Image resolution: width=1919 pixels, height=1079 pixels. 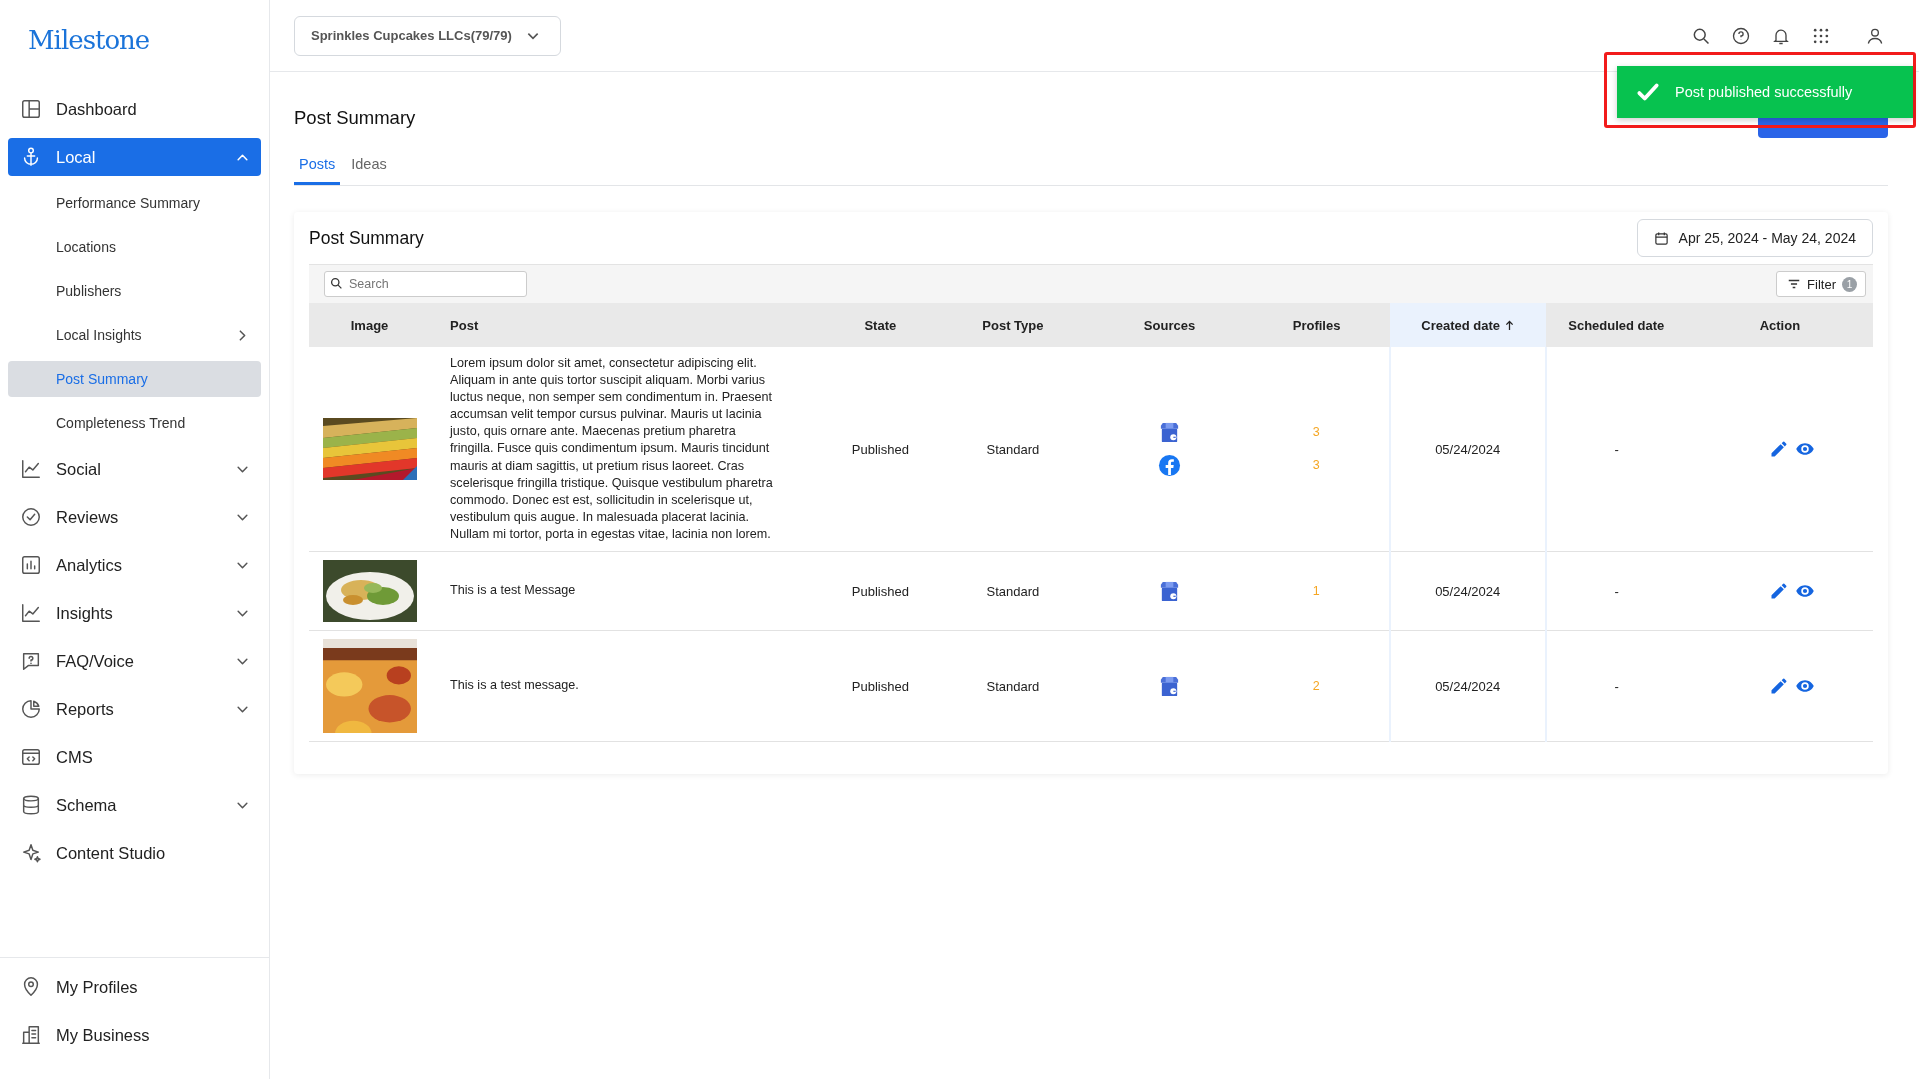 What do you see at coordinates (880, 325) in the screenshot?
I see `column-header: State` at bounding box center [880, 325].